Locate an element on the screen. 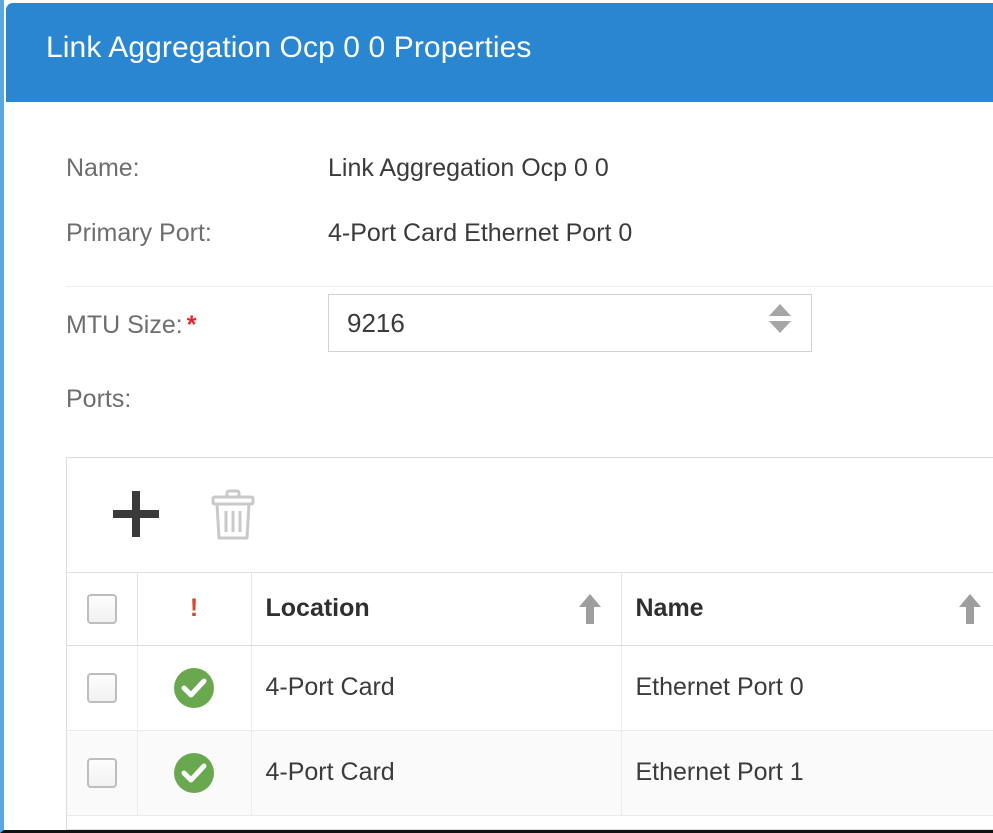 This screenshot has width=993, height=833. primary-port-label: Primary Port: is located at coordinates (139, 233).